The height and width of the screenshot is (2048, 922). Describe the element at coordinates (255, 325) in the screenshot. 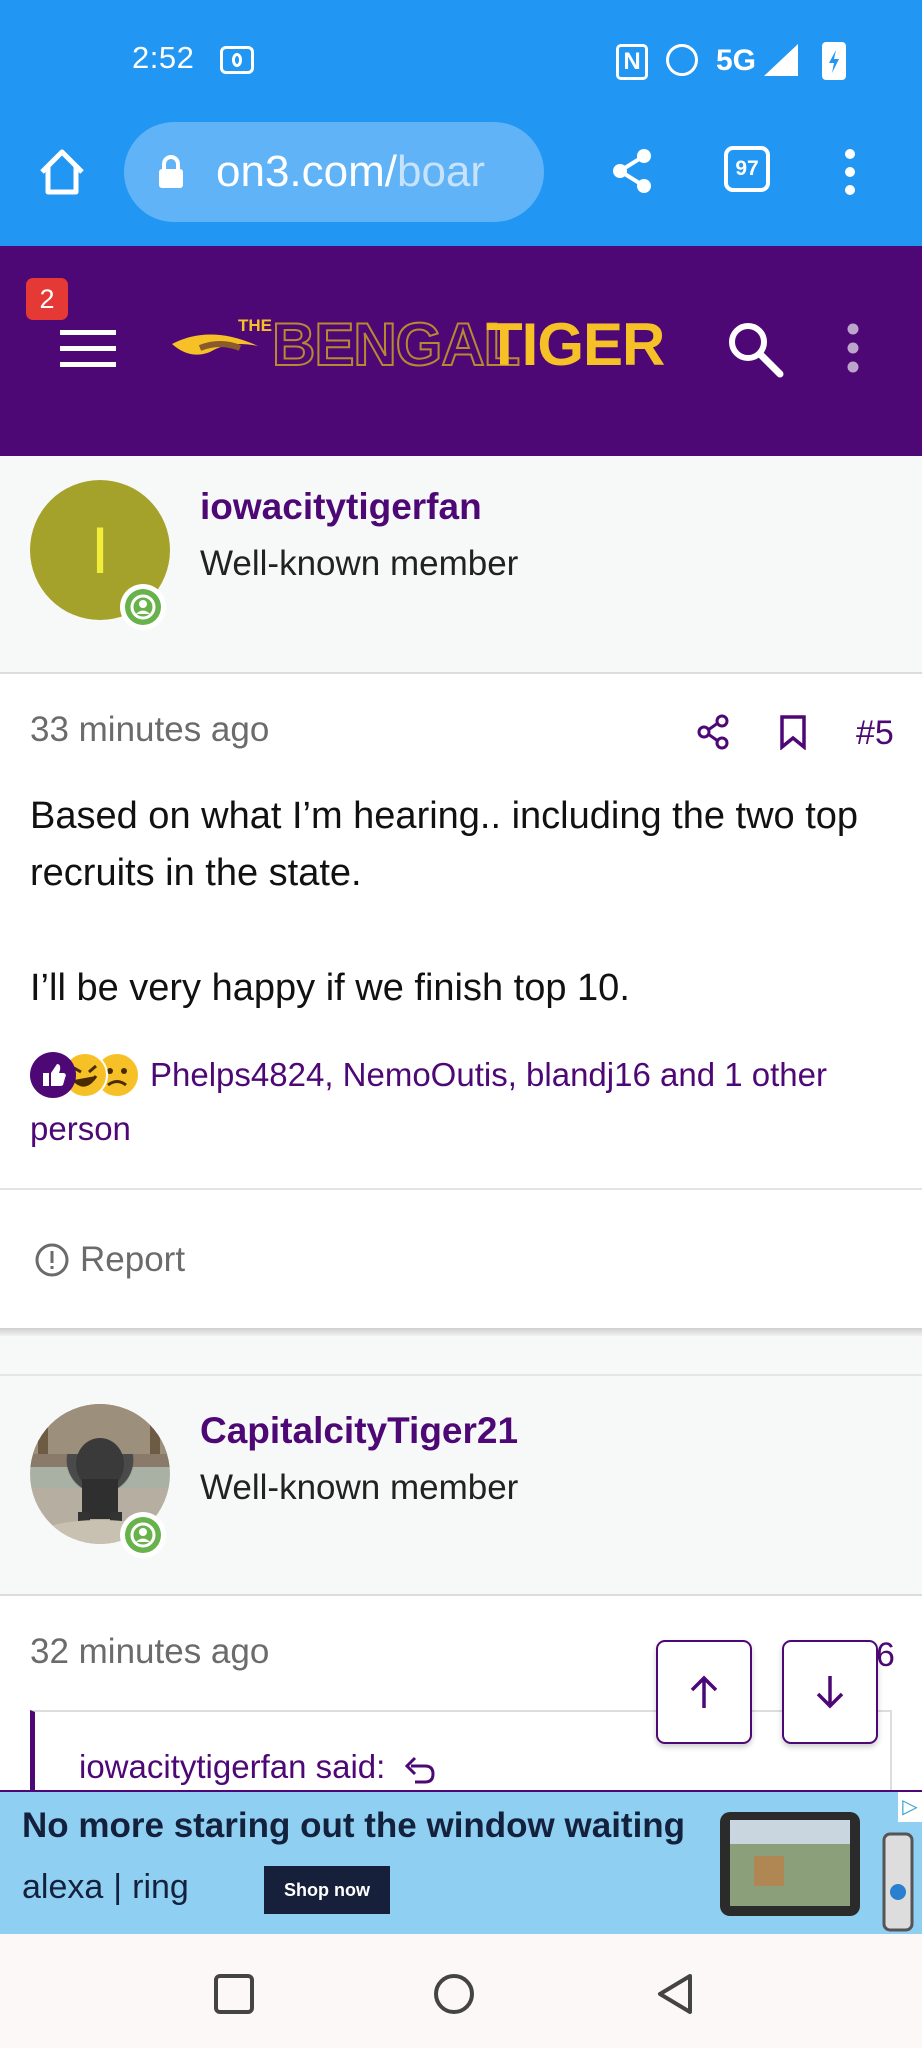

I see `logo-the: THE` at that location.